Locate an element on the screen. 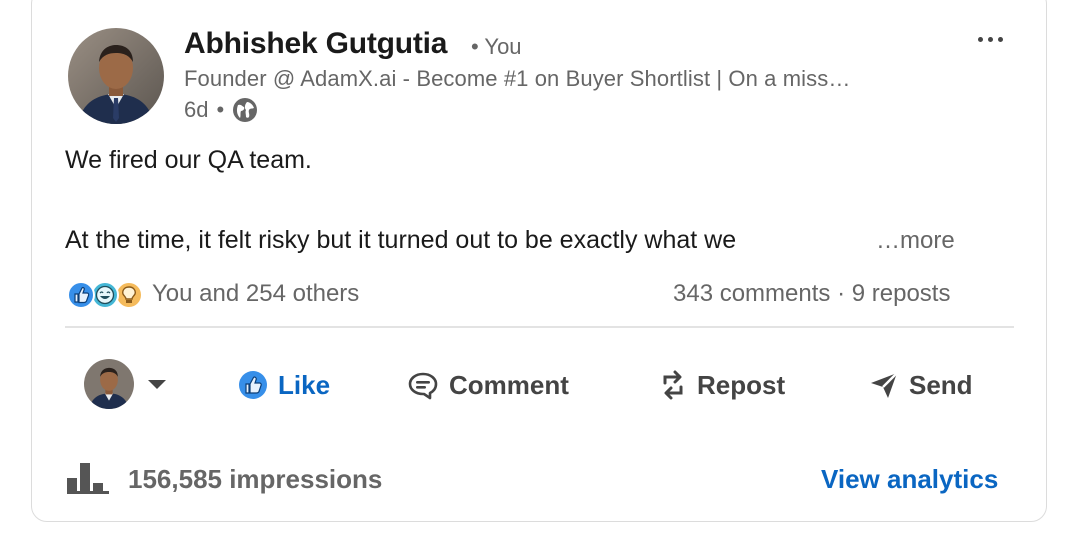  funny-icon is located at coordinates (105, 295).